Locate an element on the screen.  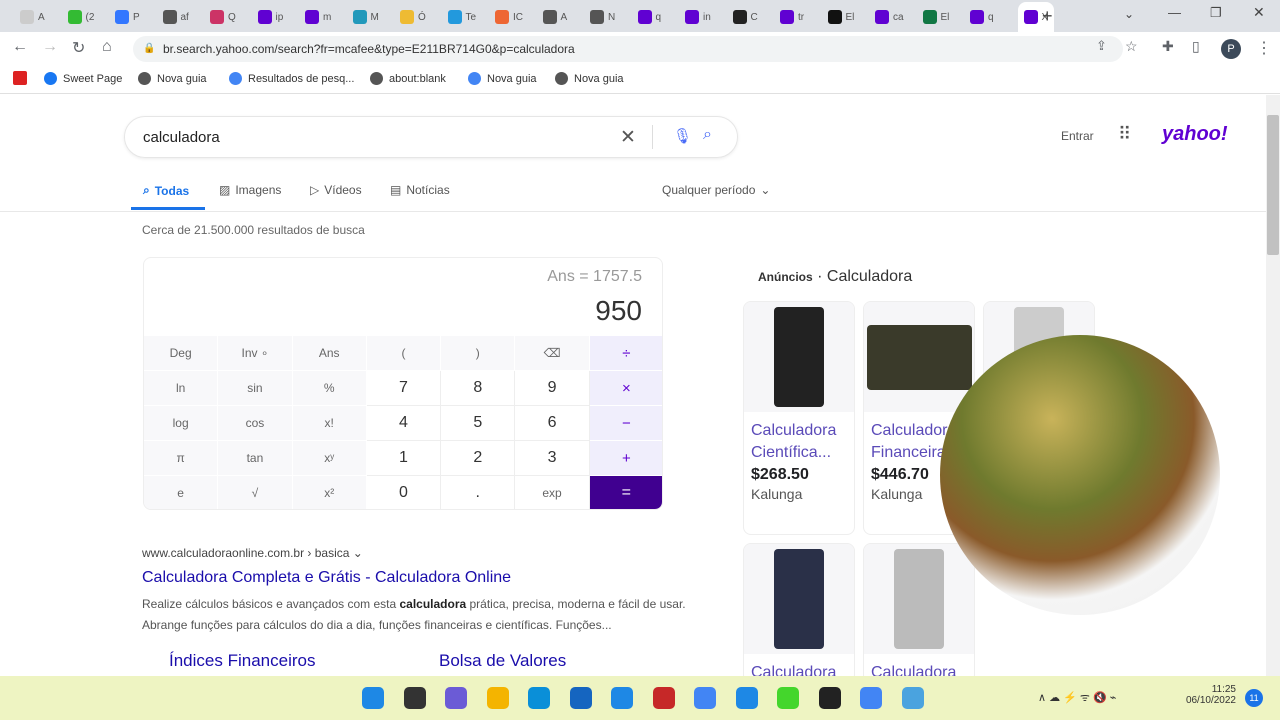
share-icon: ⇪ is located at coordinates (1101, 46).